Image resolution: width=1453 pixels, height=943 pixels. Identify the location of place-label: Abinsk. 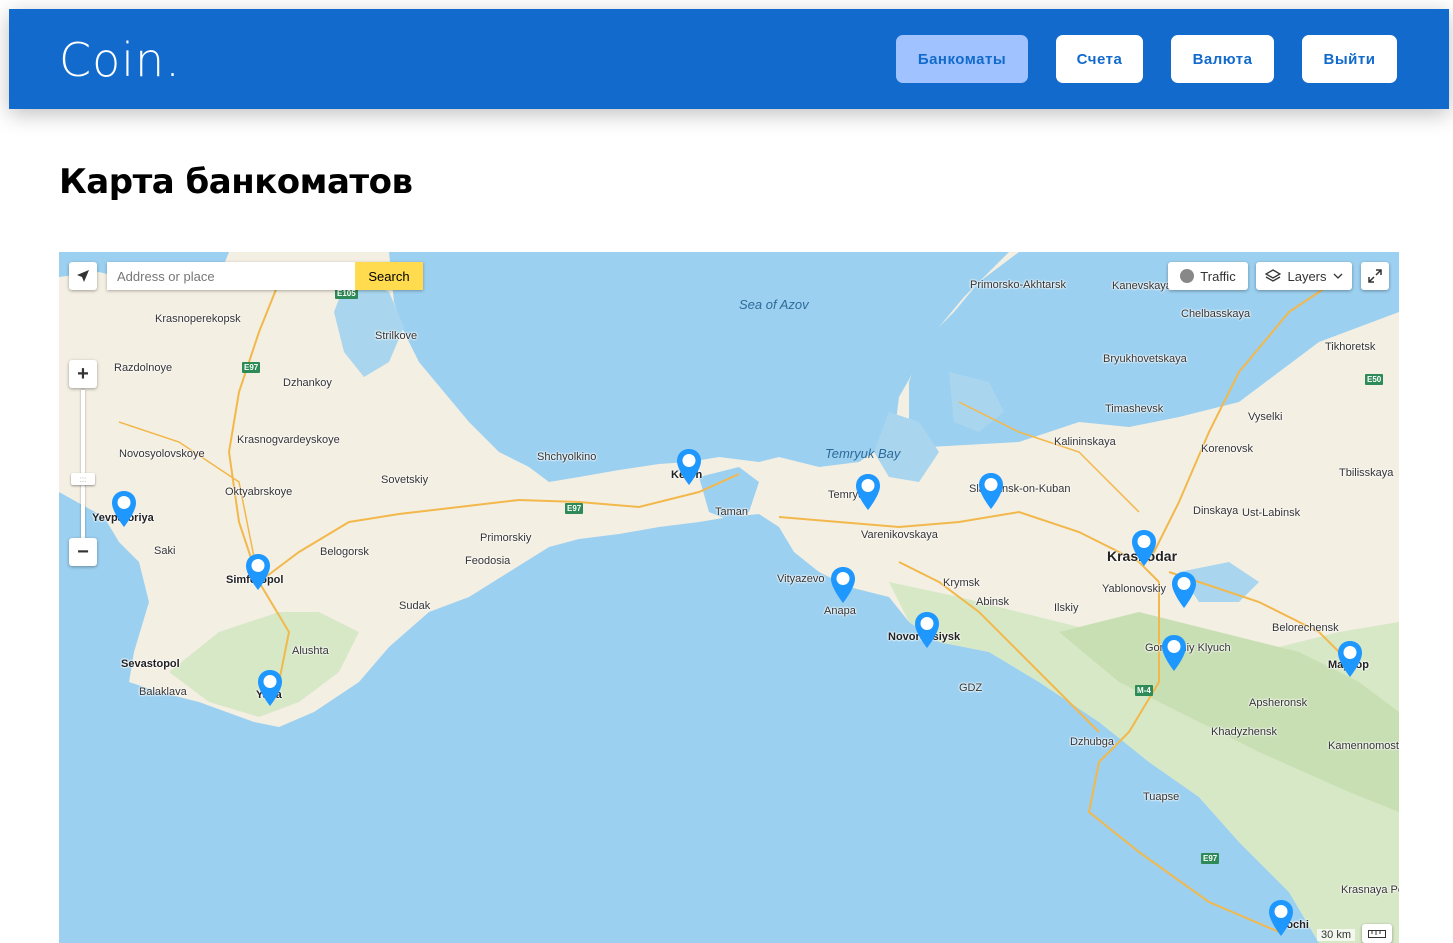
(993, 602).